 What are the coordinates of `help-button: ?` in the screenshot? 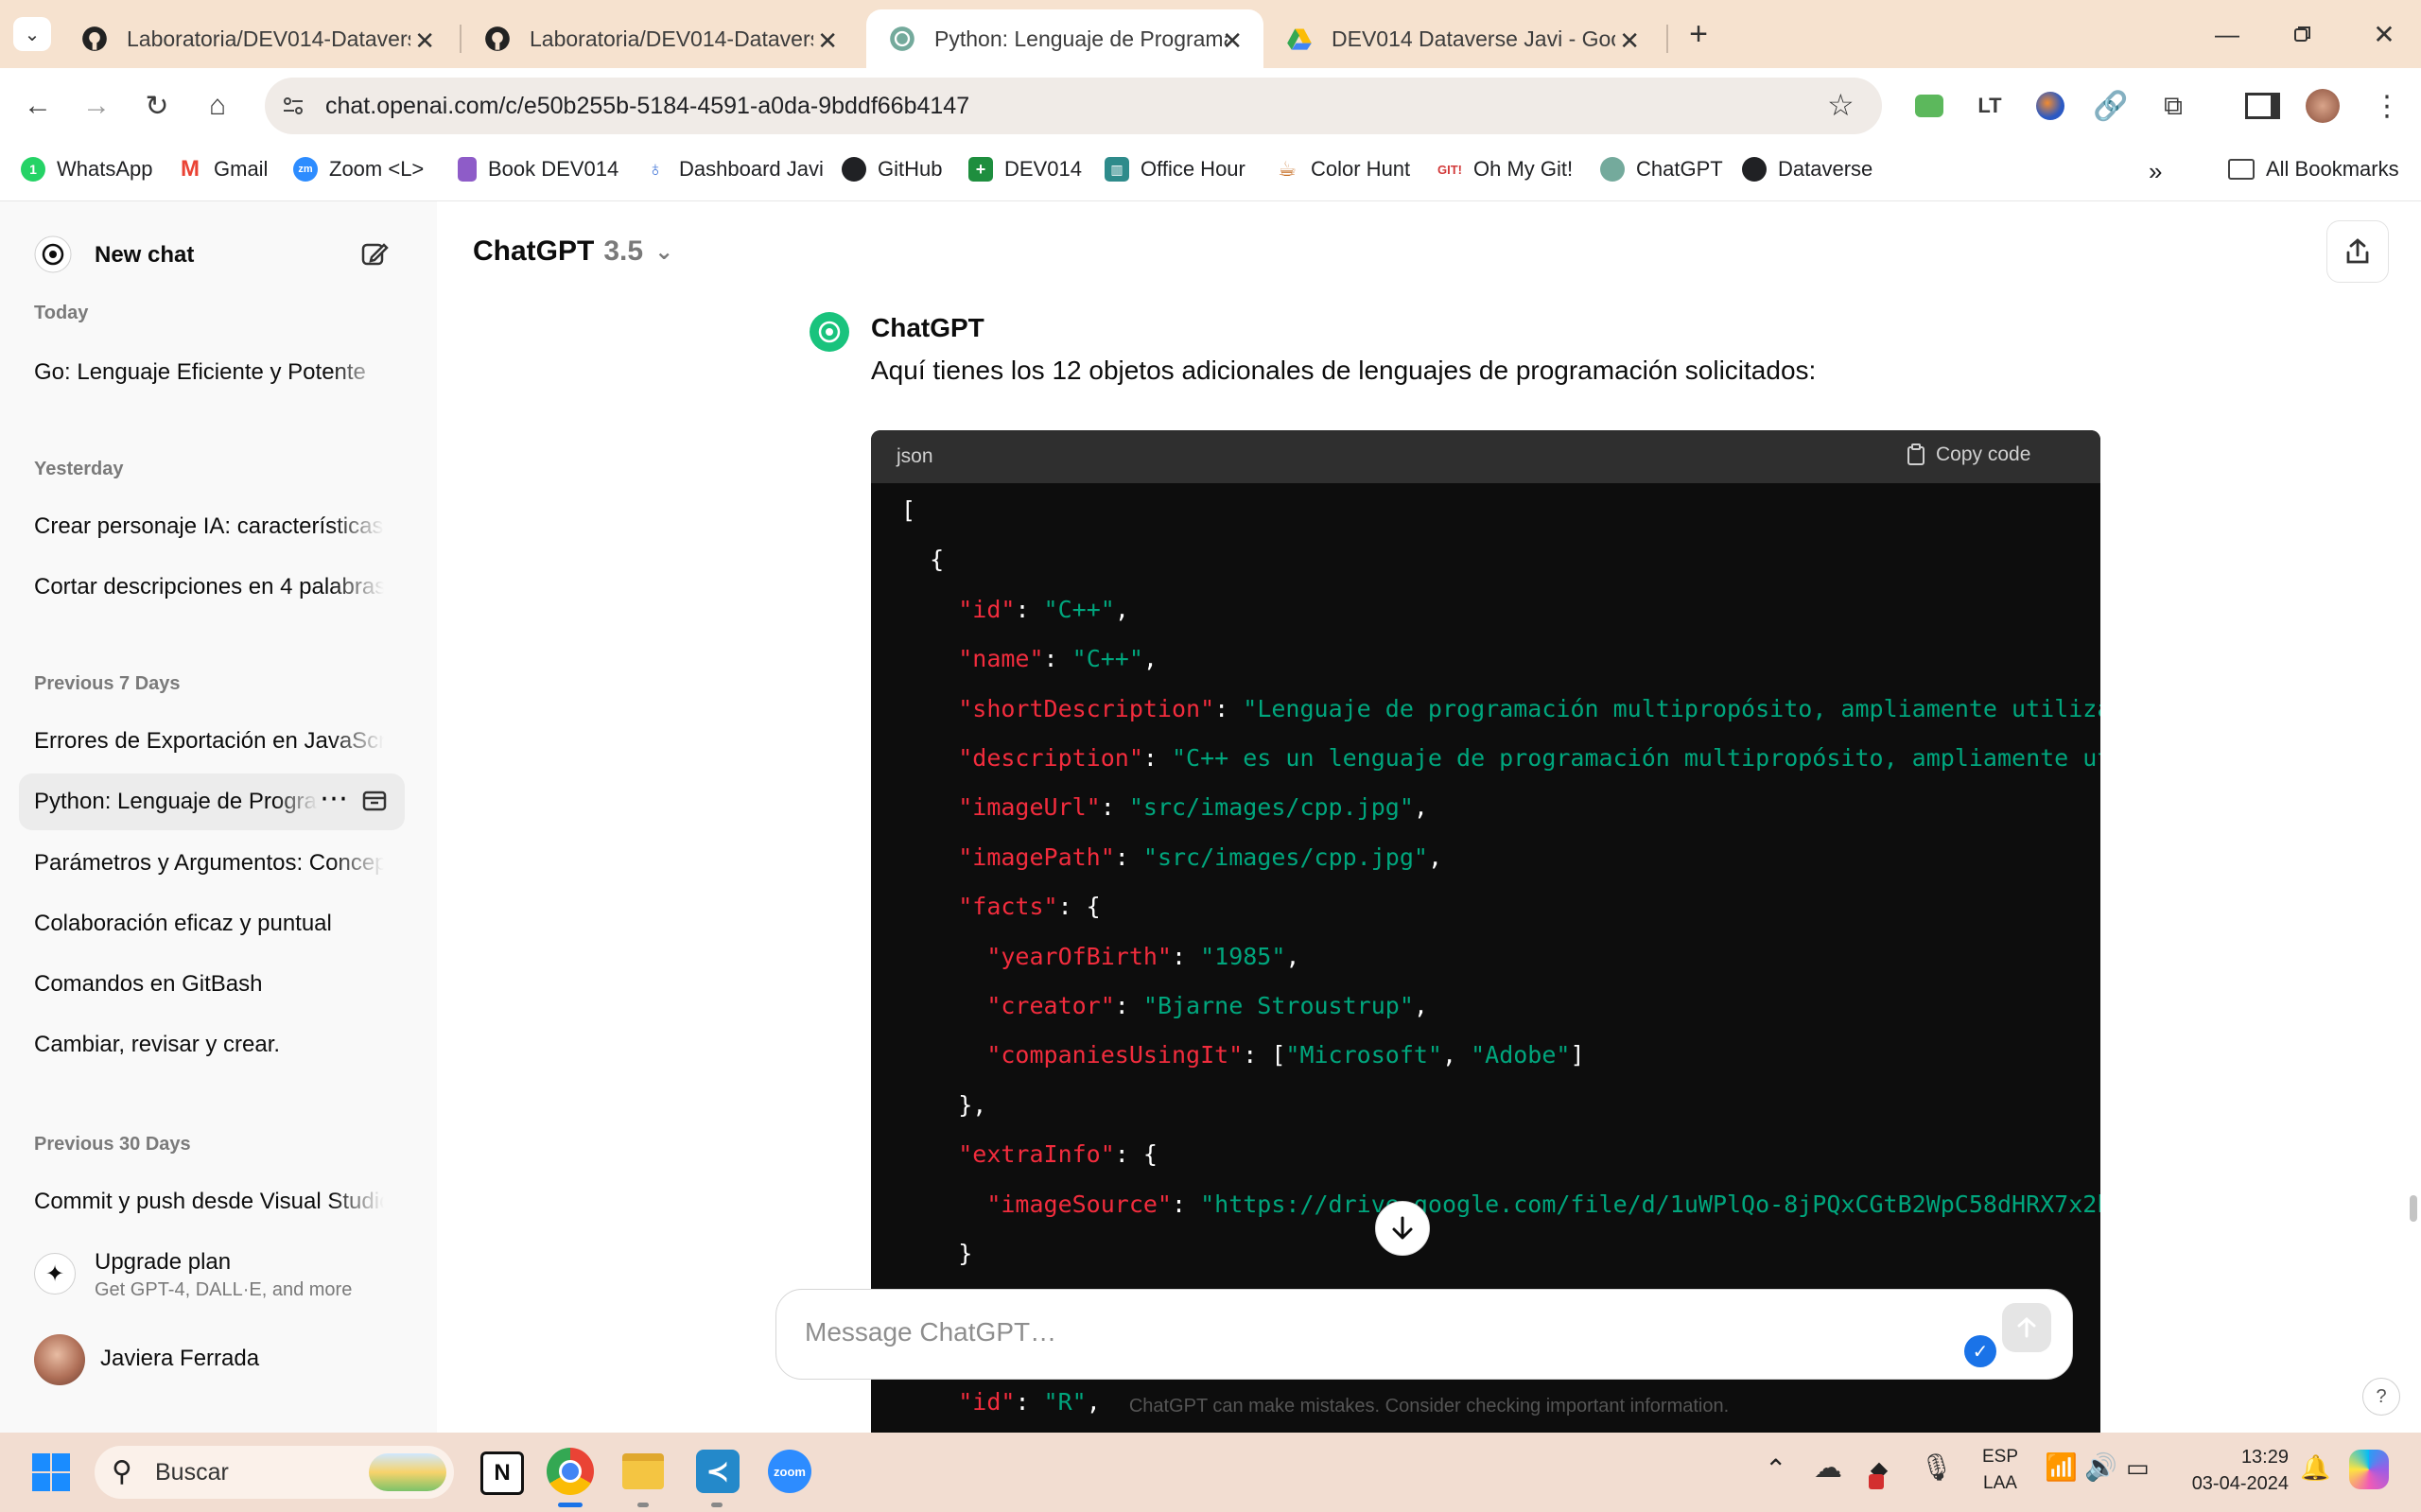 It's located at (2381, 1397).